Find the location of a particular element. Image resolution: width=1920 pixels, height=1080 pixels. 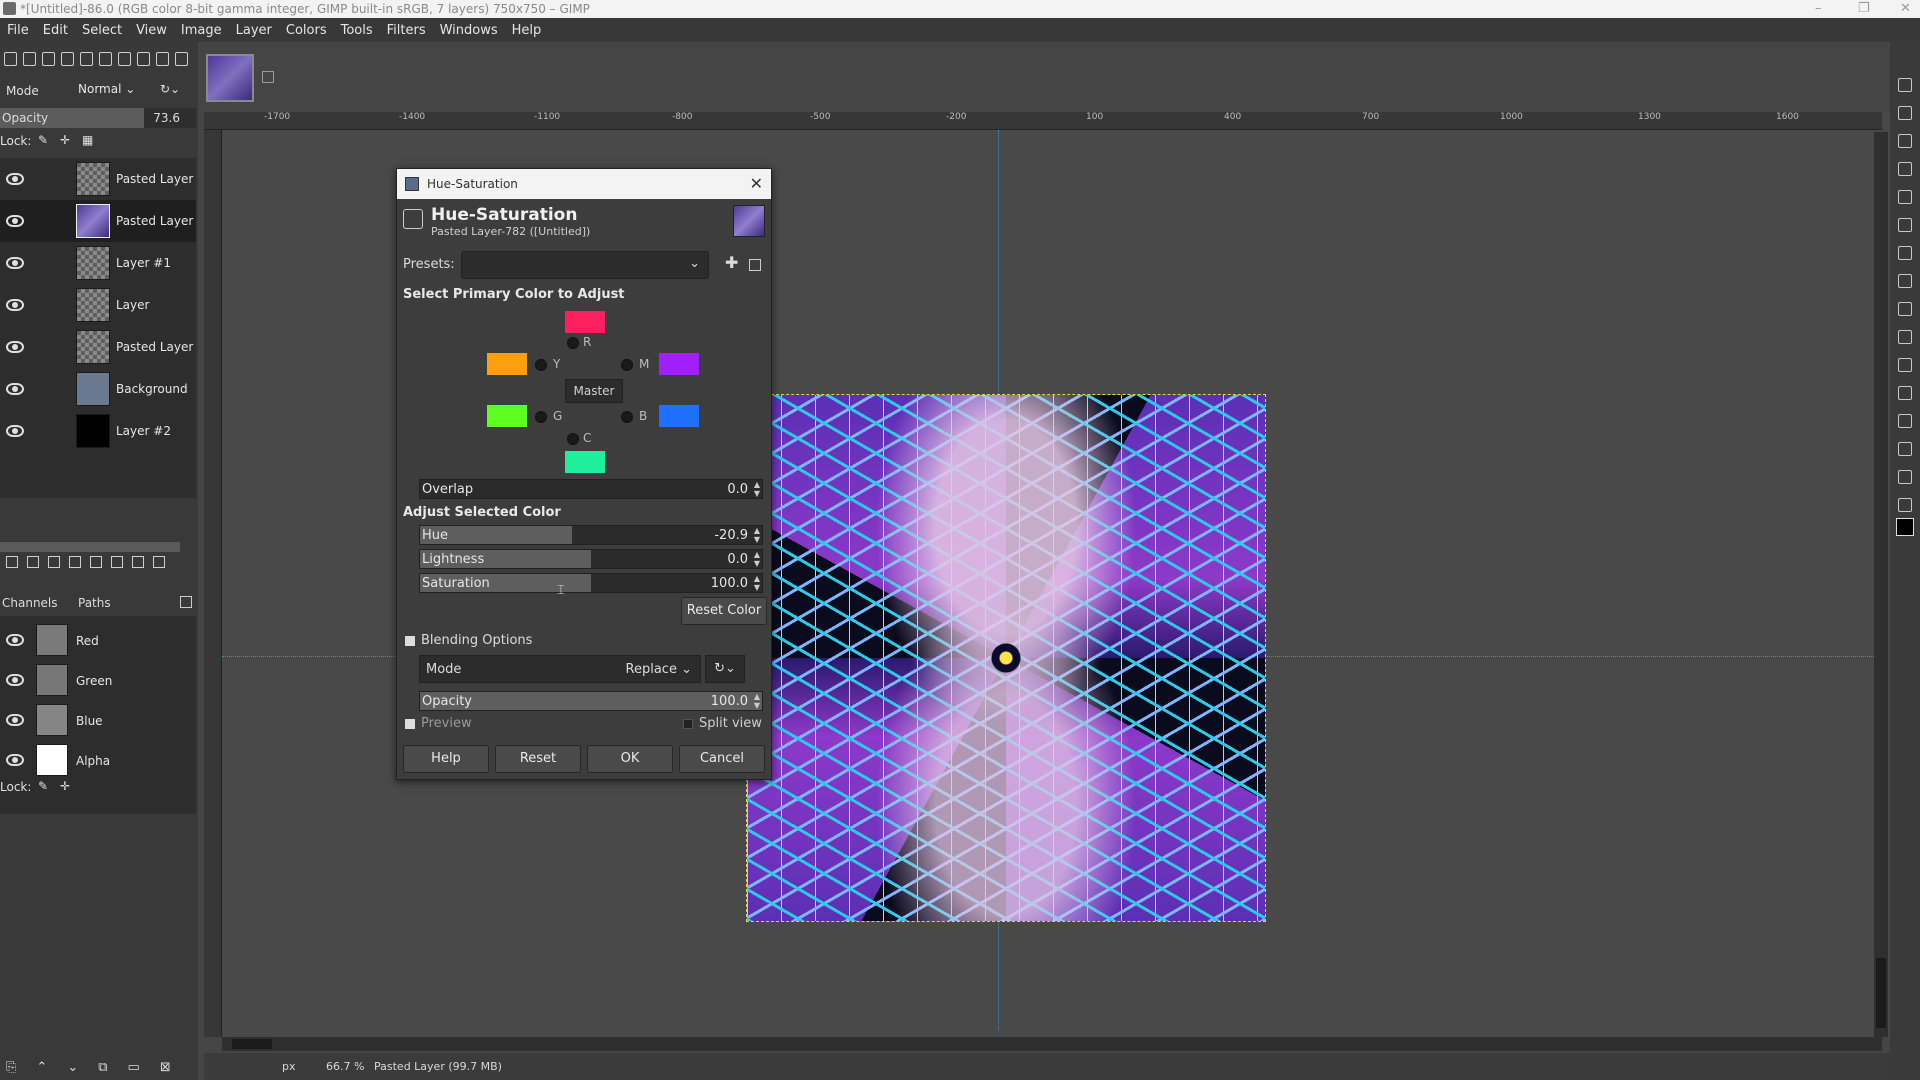

menu-view: View is located at coordinates (151, 30).